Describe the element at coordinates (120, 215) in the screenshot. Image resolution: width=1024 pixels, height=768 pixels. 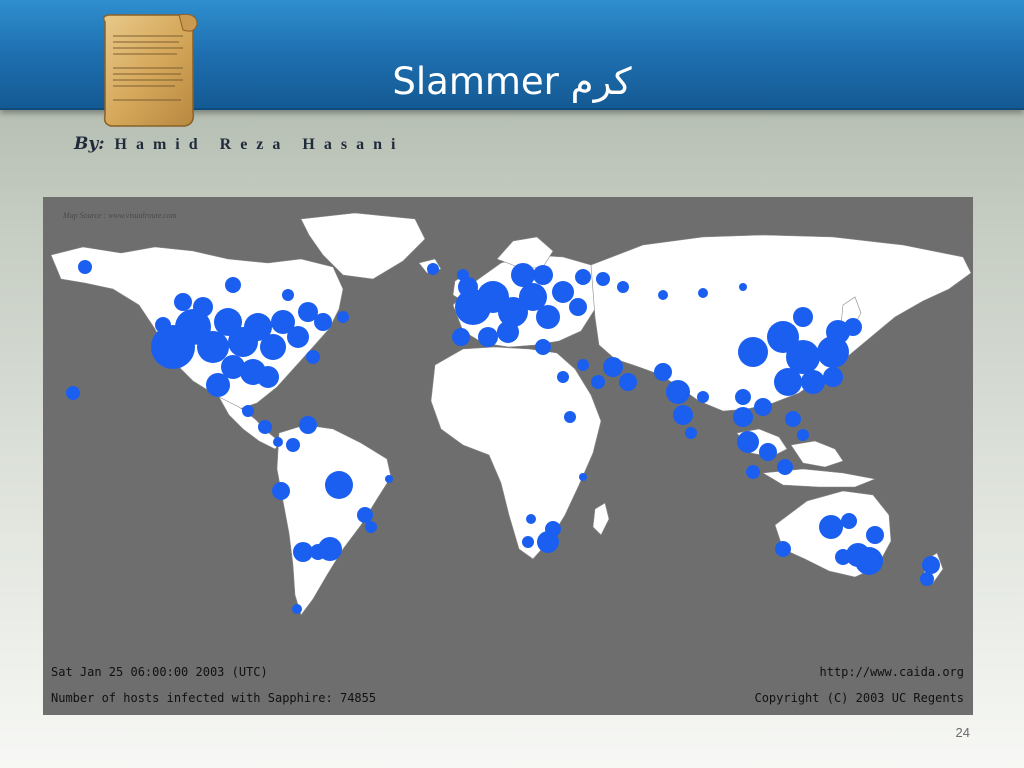
I see `map-source-note: Map Source : www.visualroute.com` at that location.